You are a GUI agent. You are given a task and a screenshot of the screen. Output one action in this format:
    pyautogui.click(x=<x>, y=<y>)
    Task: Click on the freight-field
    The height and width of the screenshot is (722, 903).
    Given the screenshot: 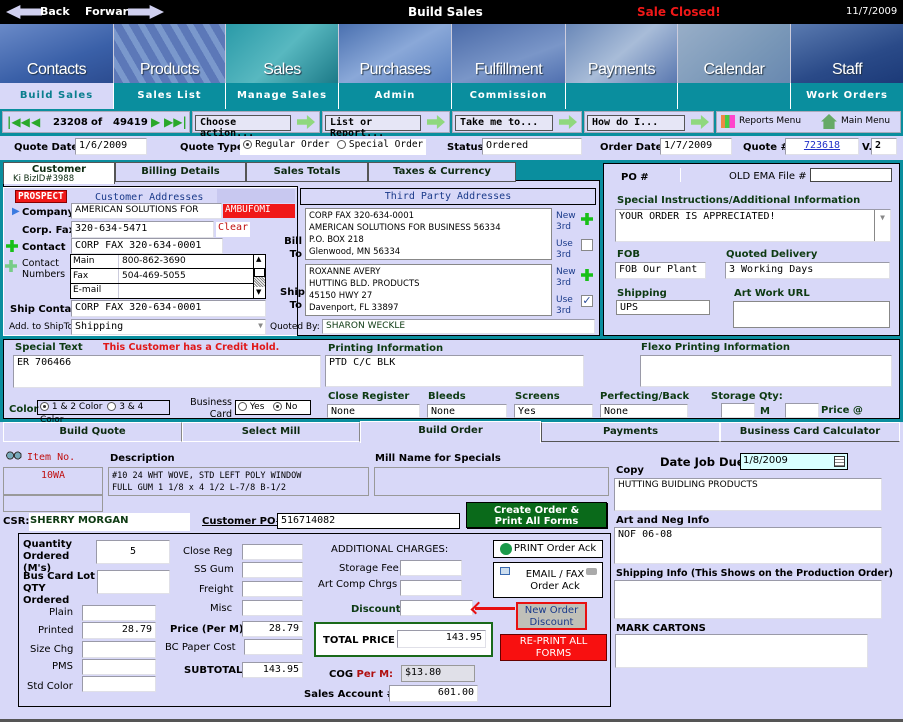 What is the action you would take?
    pyautogui.click(x=272, y=589)
    